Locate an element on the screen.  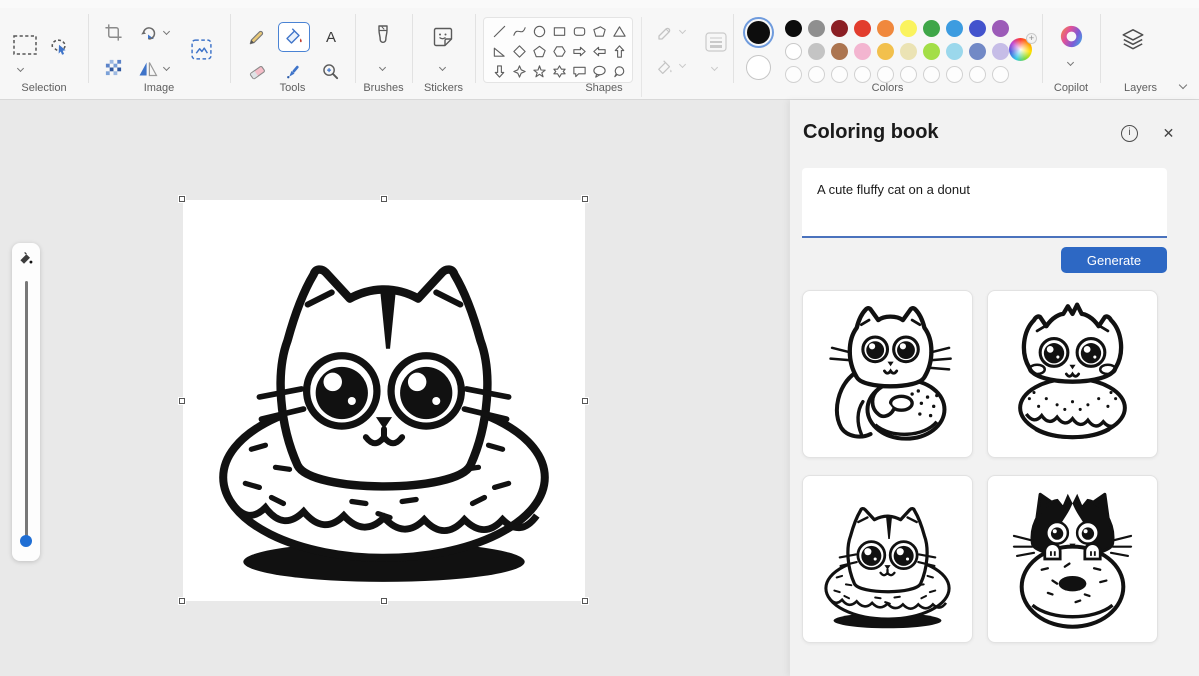
palette-swatch-r1-c8 is located at coordinates (954, 28).